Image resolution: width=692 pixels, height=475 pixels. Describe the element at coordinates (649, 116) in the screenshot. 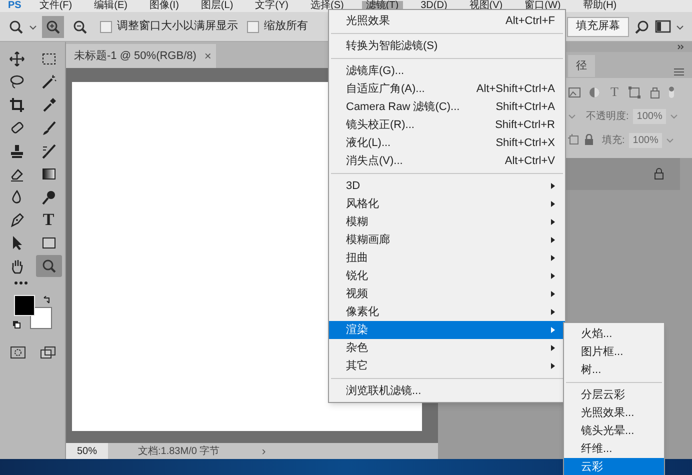

I see `opacity-field: 100%` at that location.